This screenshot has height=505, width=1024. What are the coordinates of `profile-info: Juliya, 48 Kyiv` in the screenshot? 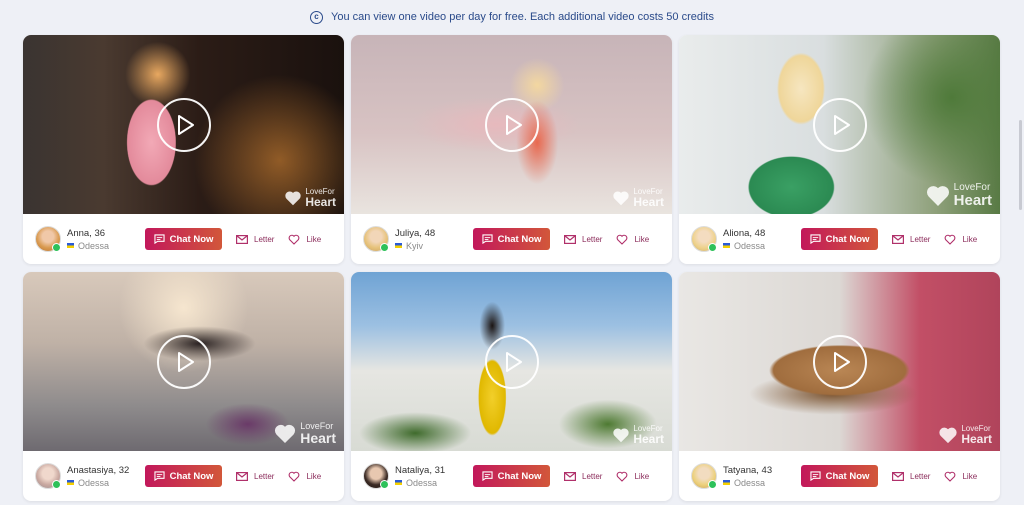 It's located at (432, 239).